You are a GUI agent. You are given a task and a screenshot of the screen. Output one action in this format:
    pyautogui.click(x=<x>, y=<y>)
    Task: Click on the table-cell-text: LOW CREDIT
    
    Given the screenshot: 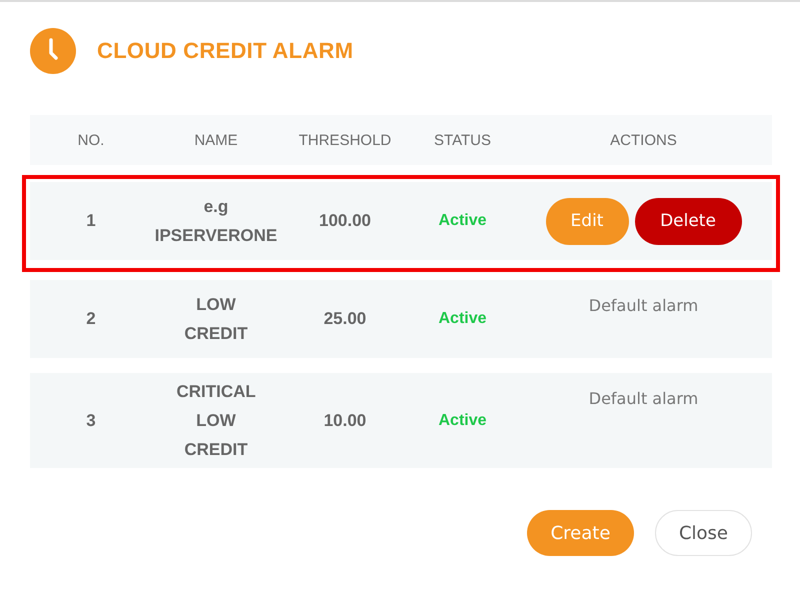 What is the action you would take?
    pyautogui.click(x=216, y=319)
    